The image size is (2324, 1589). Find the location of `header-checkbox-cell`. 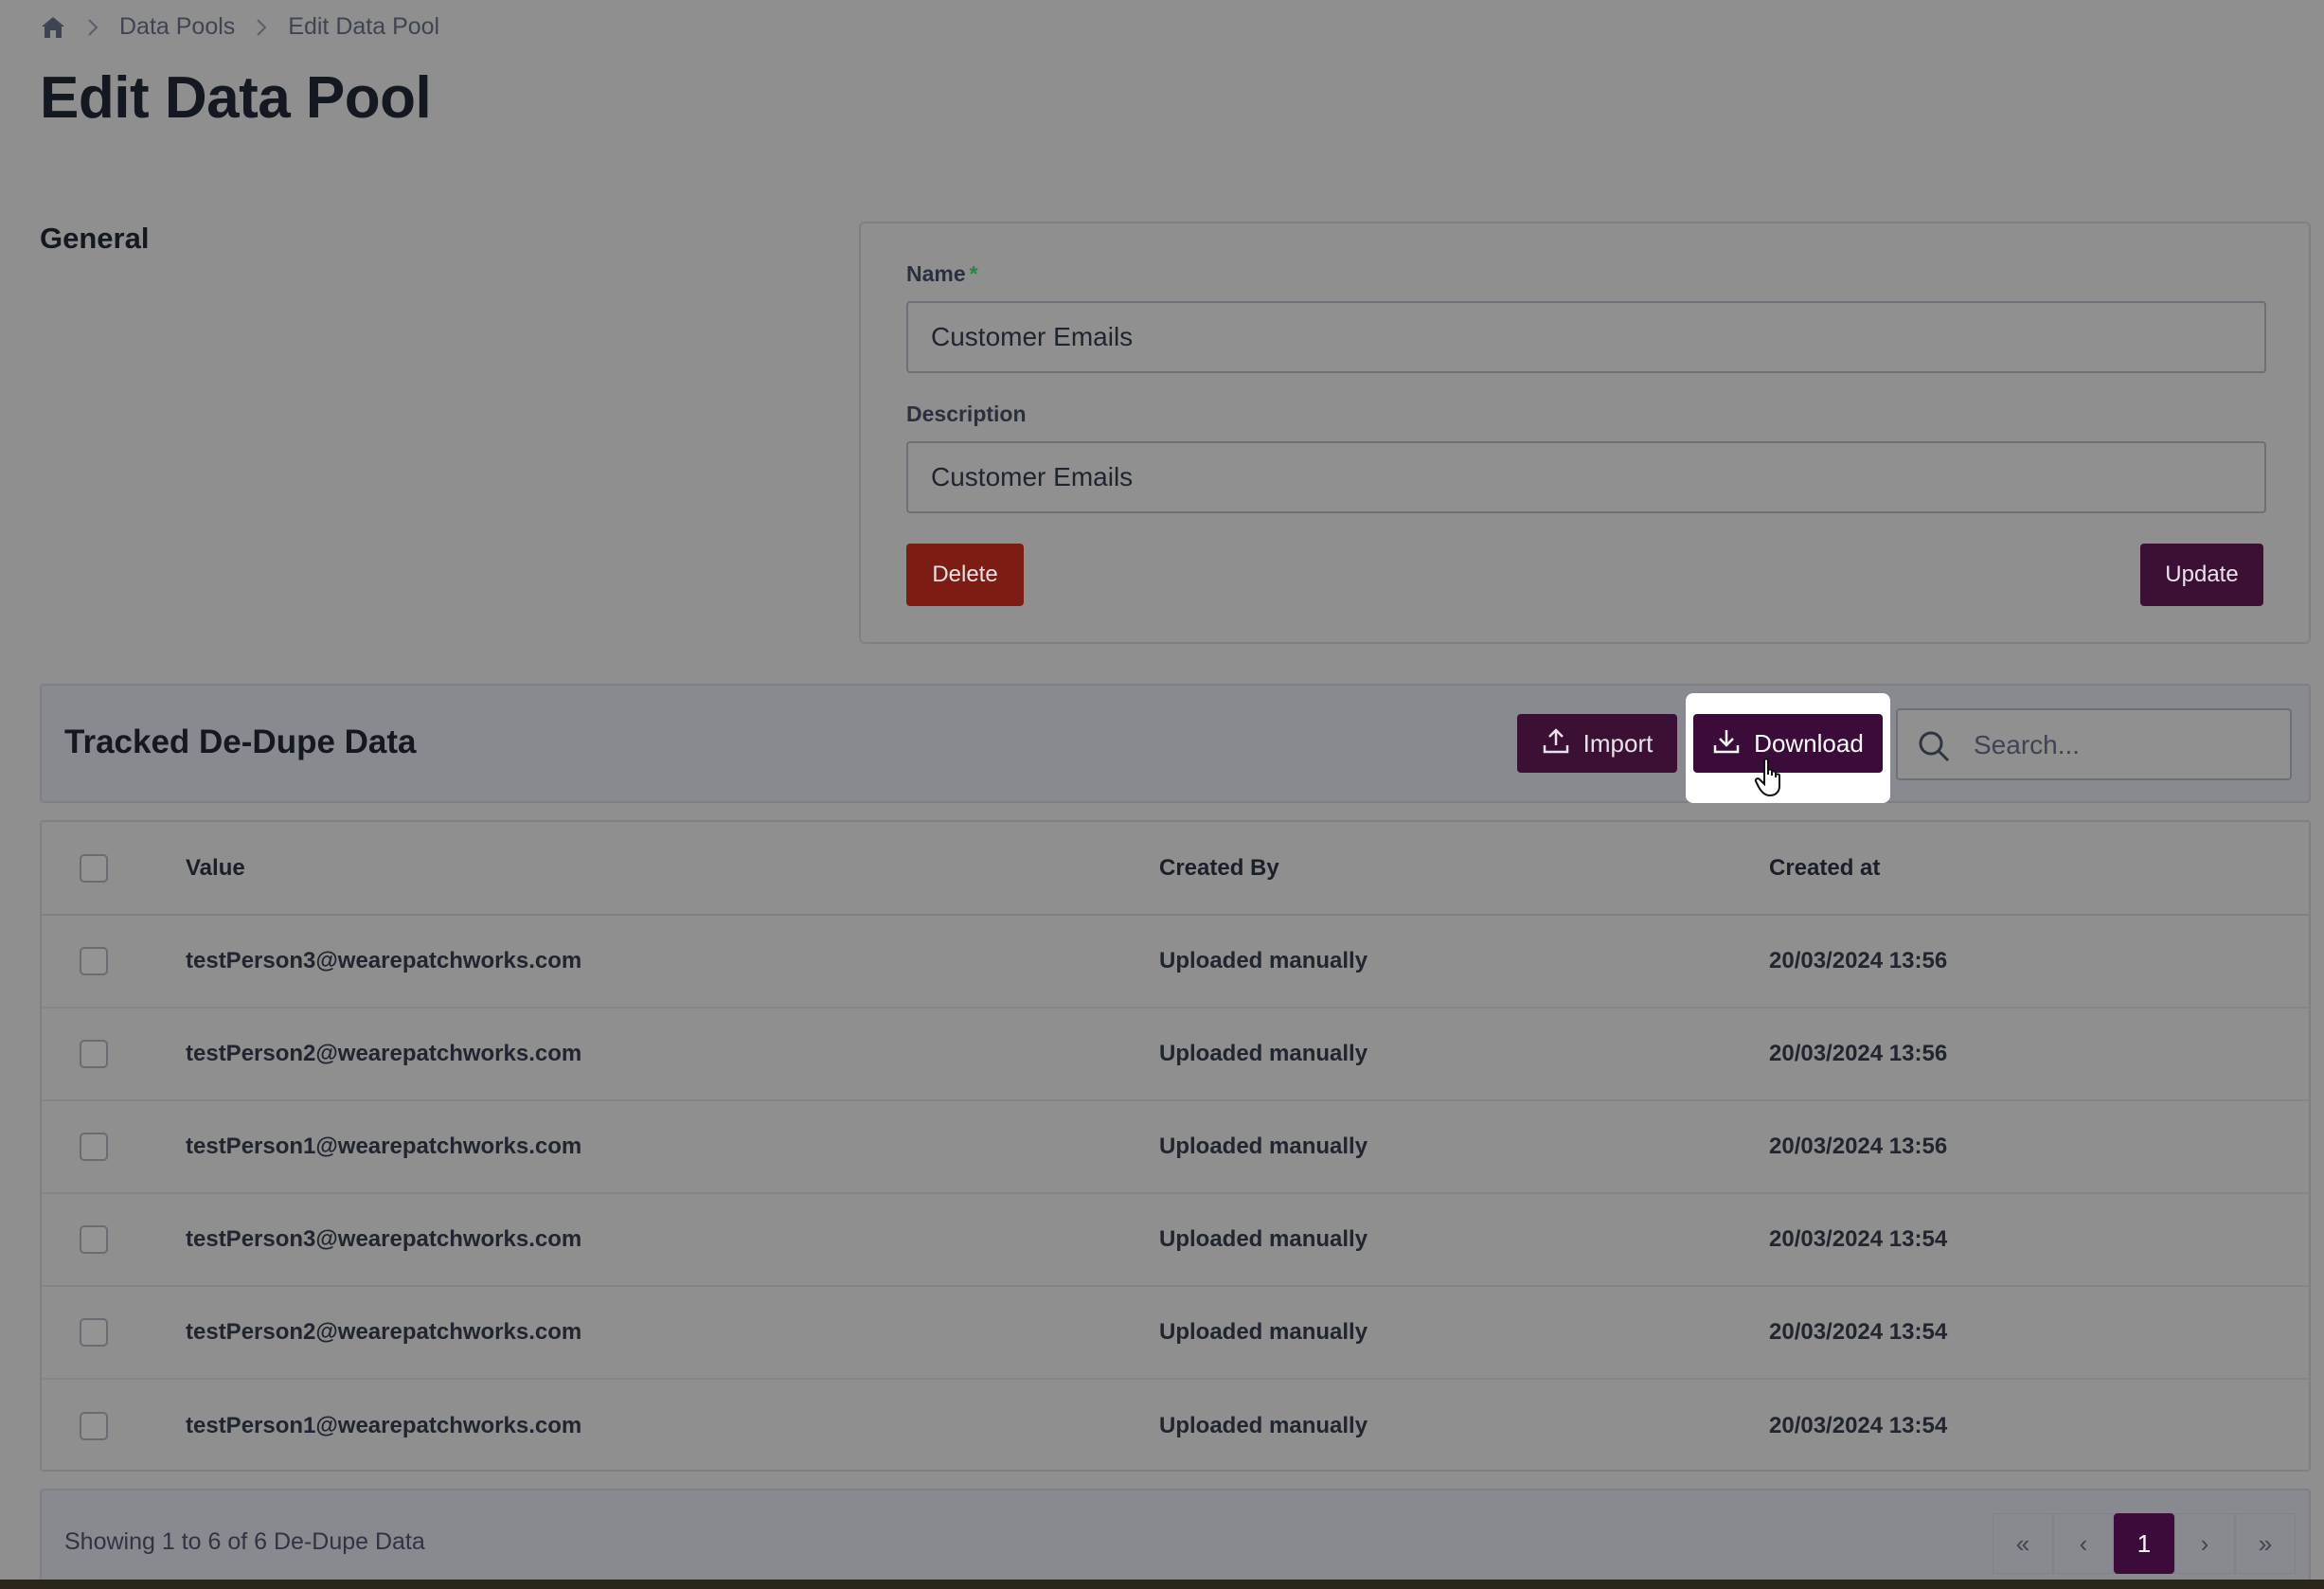

header-checkbox-cell is located at coordinates (114, 868).